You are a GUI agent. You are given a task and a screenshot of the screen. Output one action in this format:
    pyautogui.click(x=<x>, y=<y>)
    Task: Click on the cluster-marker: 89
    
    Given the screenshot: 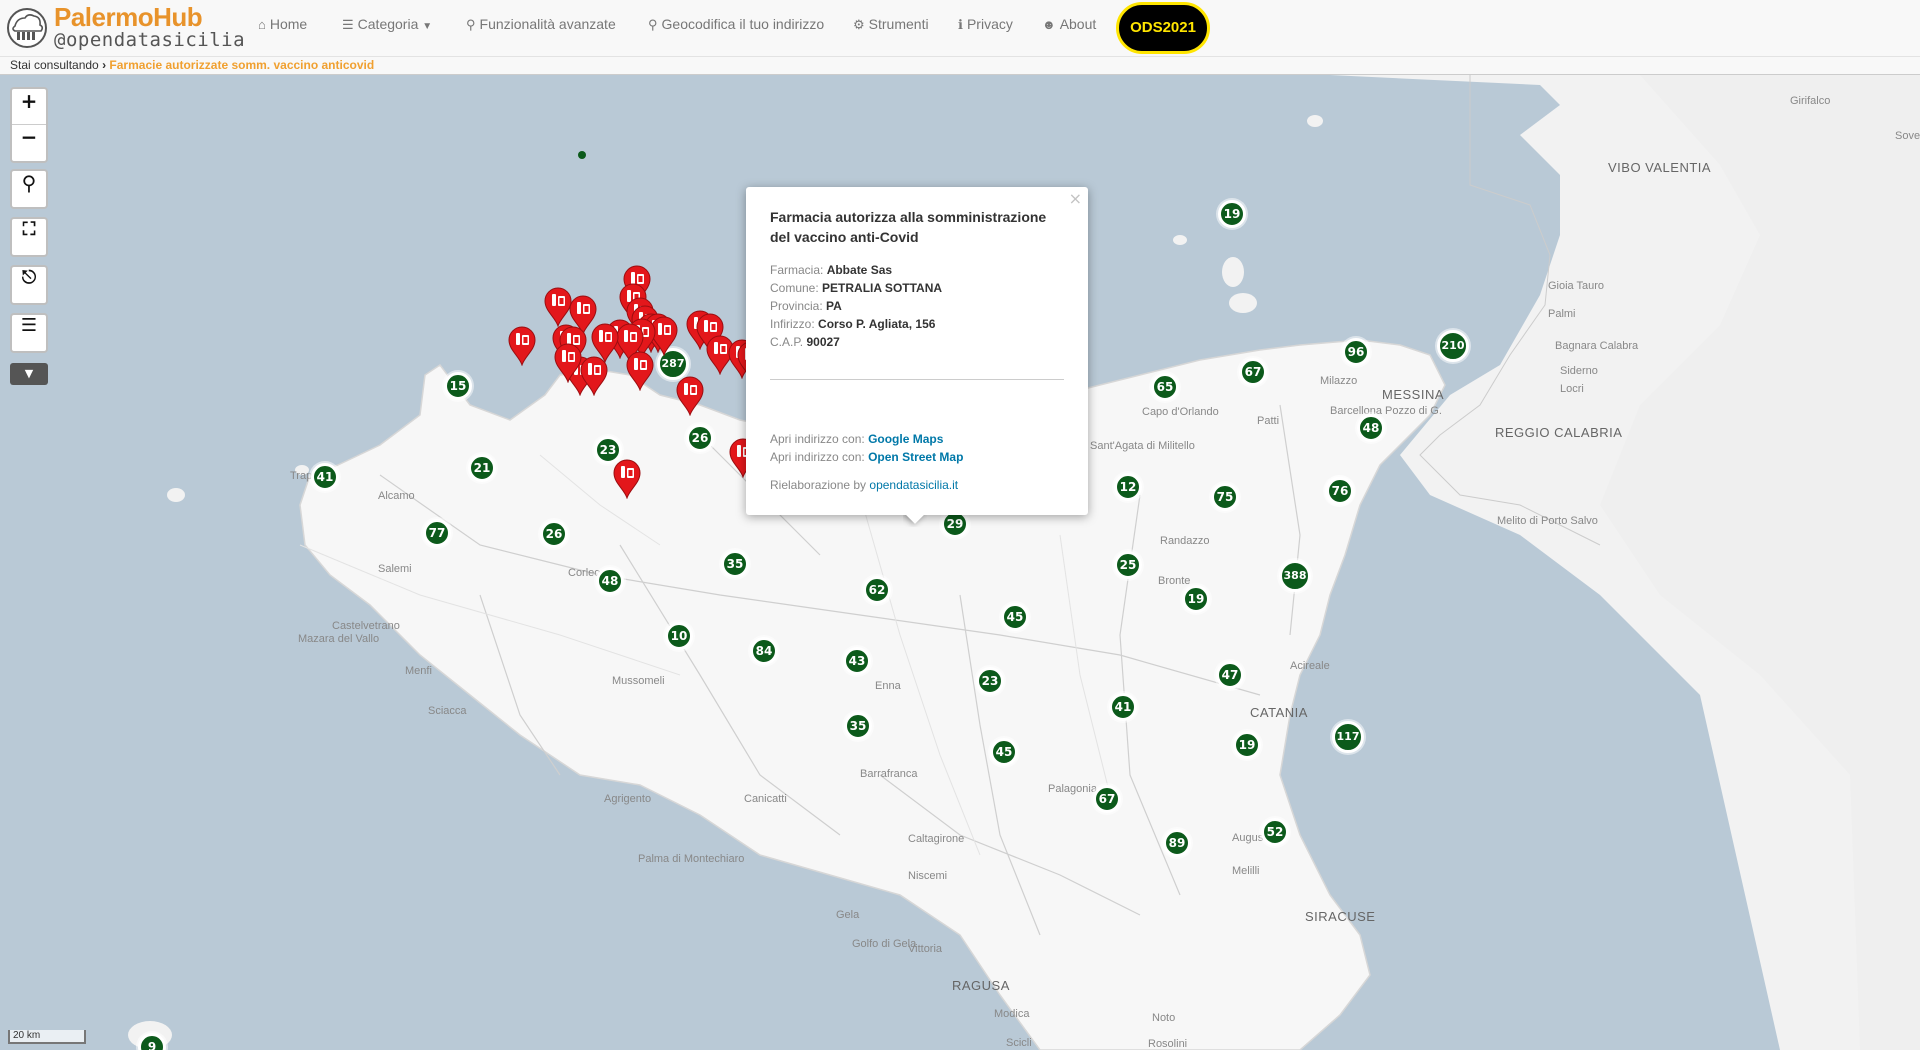 What is the action you would take?
    pyautogui.click(x=1177, y=843)
    